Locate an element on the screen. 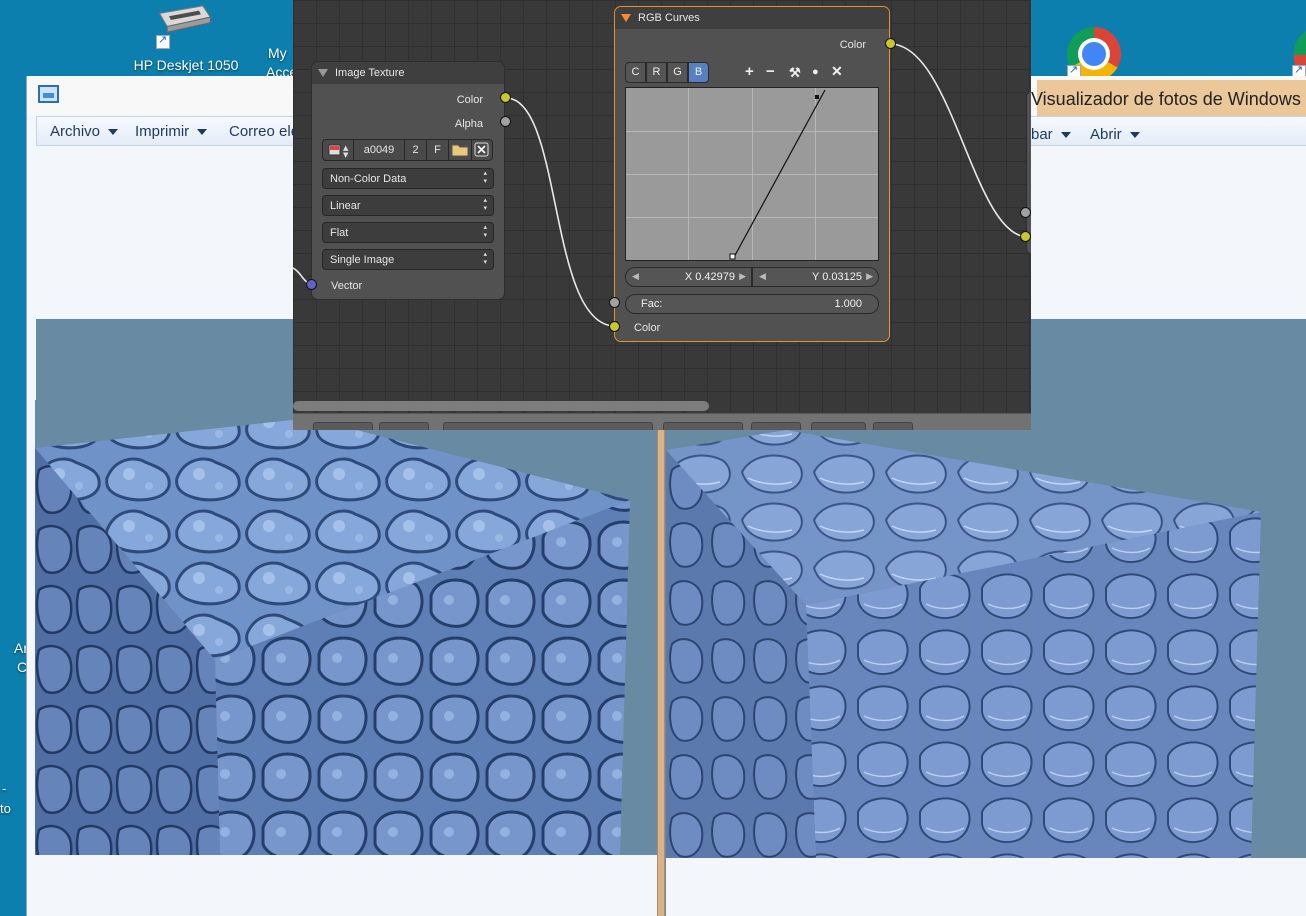 This screenshot has width=1306, height=916. node-partial-color-socket is located at coordinates (1025, 236).